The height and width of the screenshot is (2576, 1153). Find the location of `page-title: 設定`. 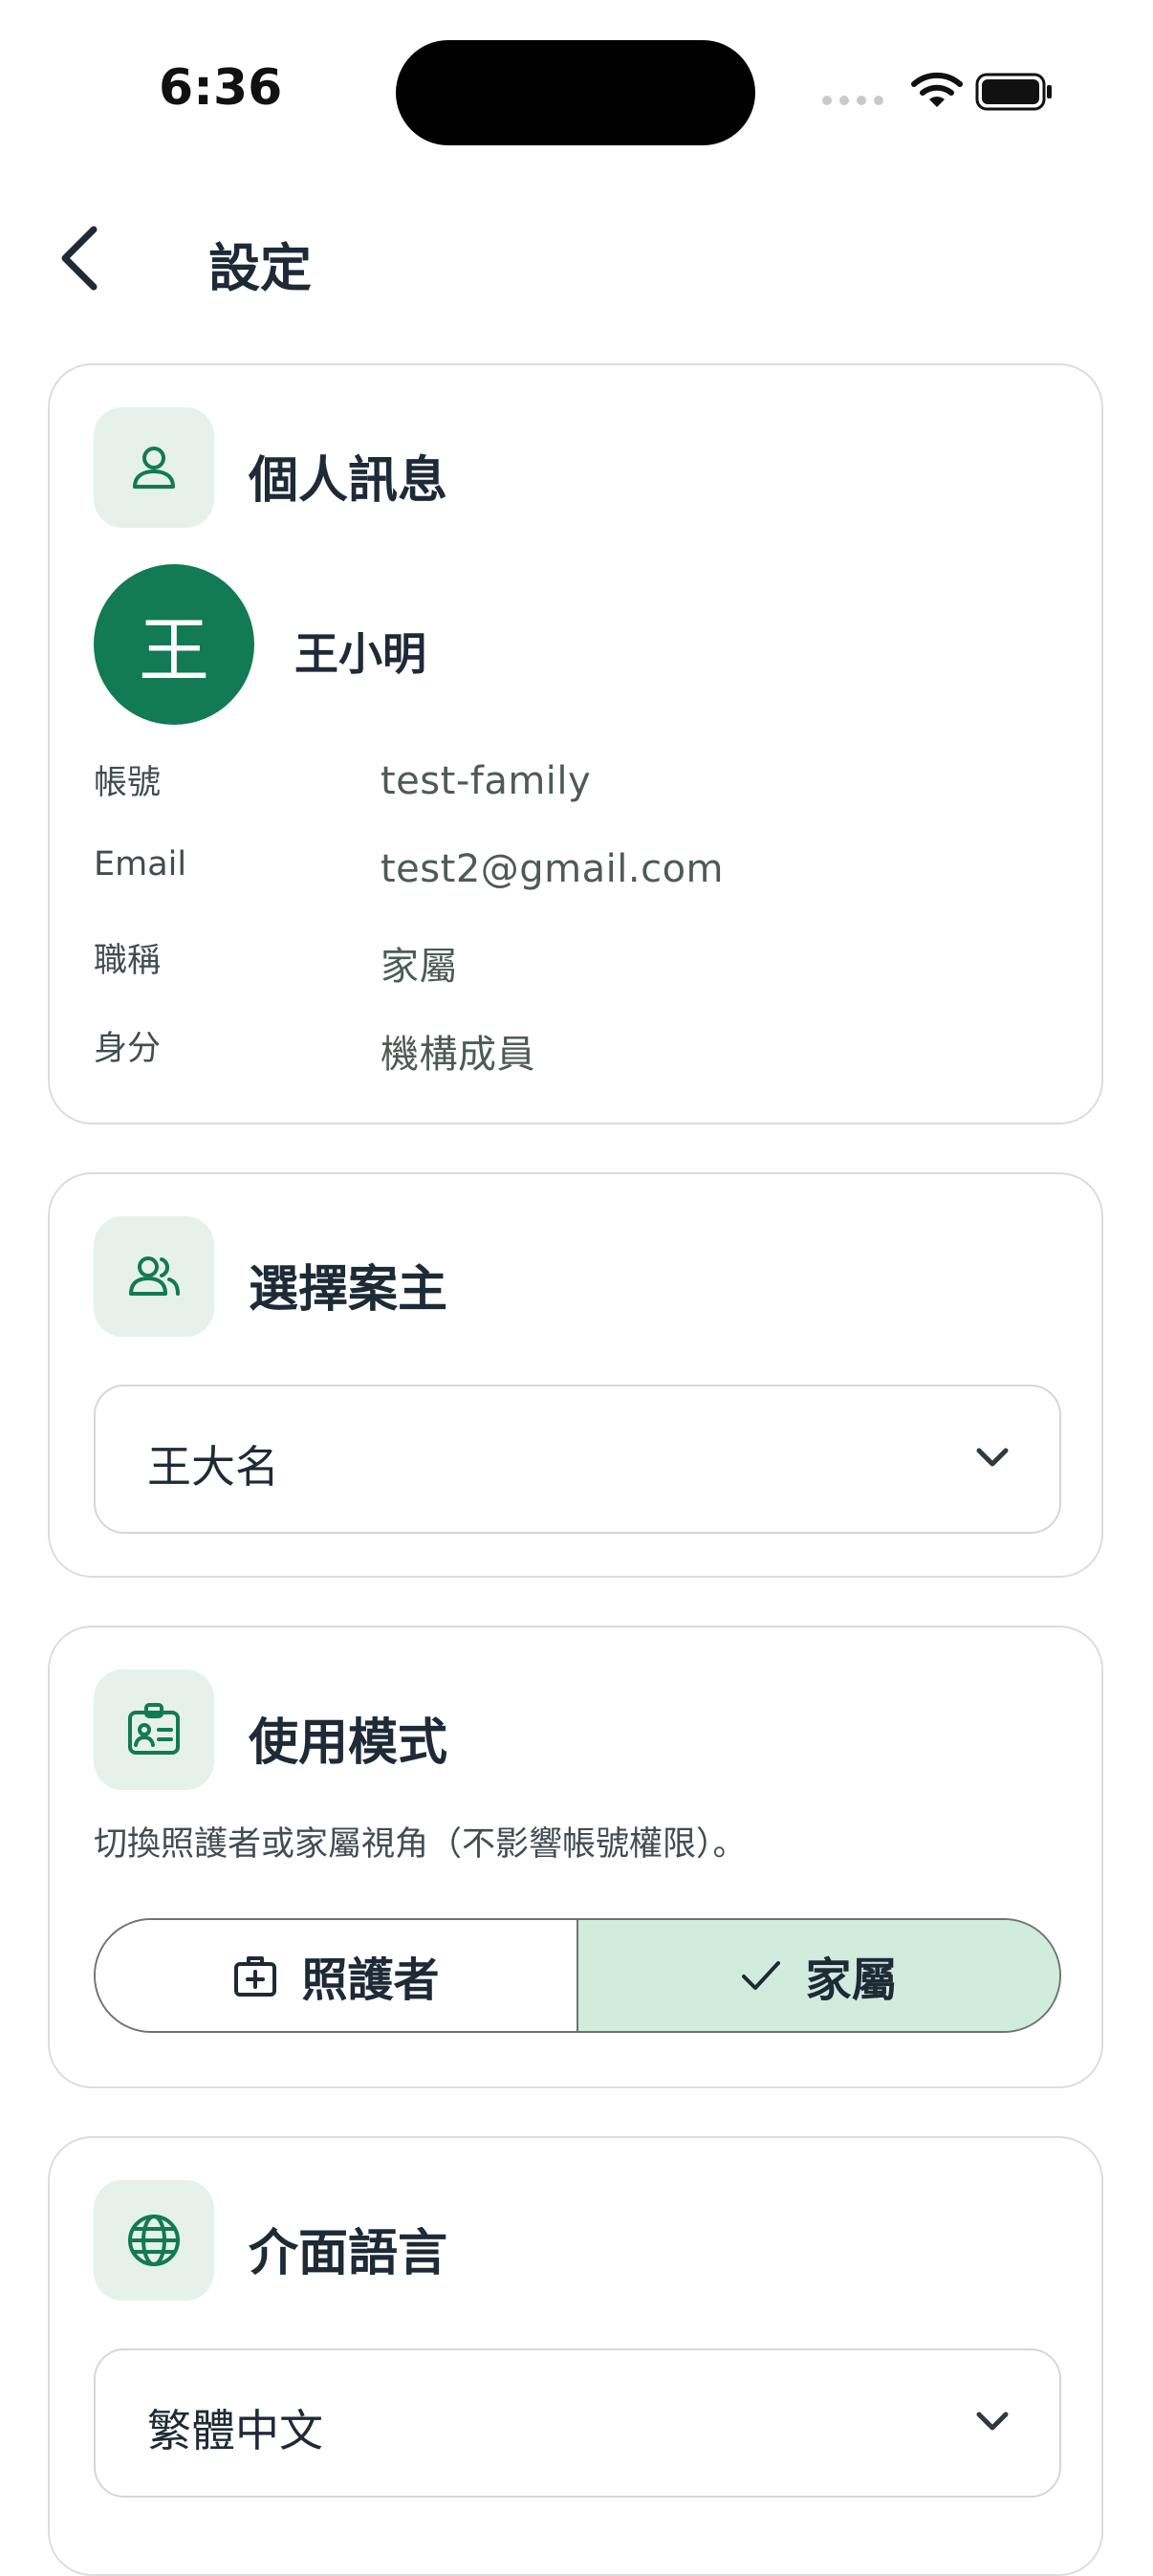

page-title: 設定 is located at coordinates (260, 268).